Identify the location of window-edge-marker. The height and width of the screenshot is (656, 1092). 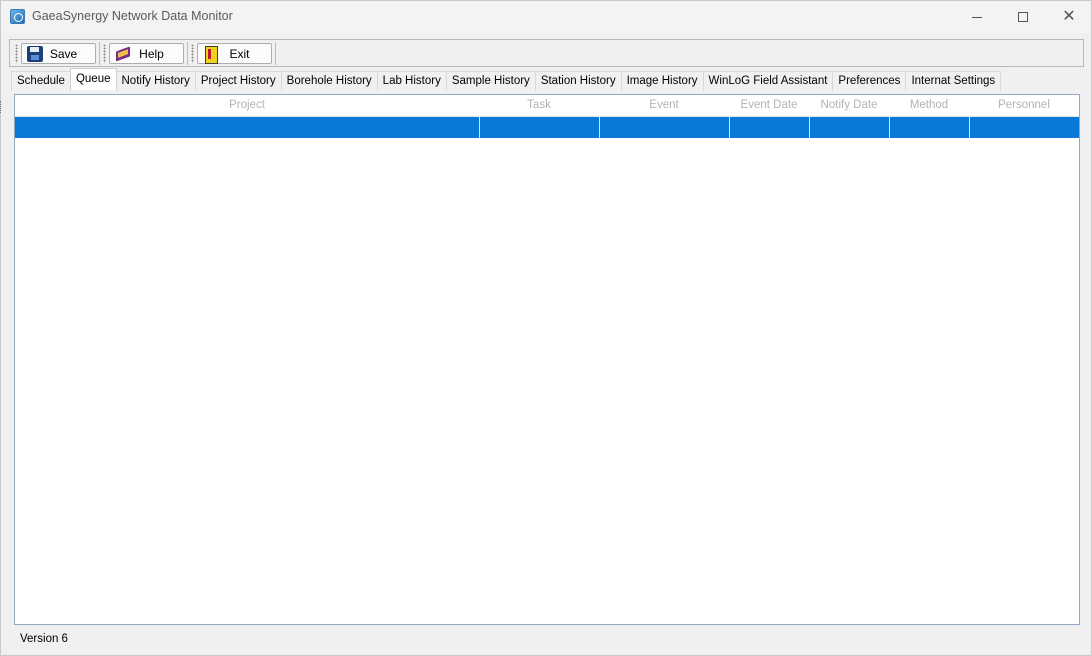
(1, 107).